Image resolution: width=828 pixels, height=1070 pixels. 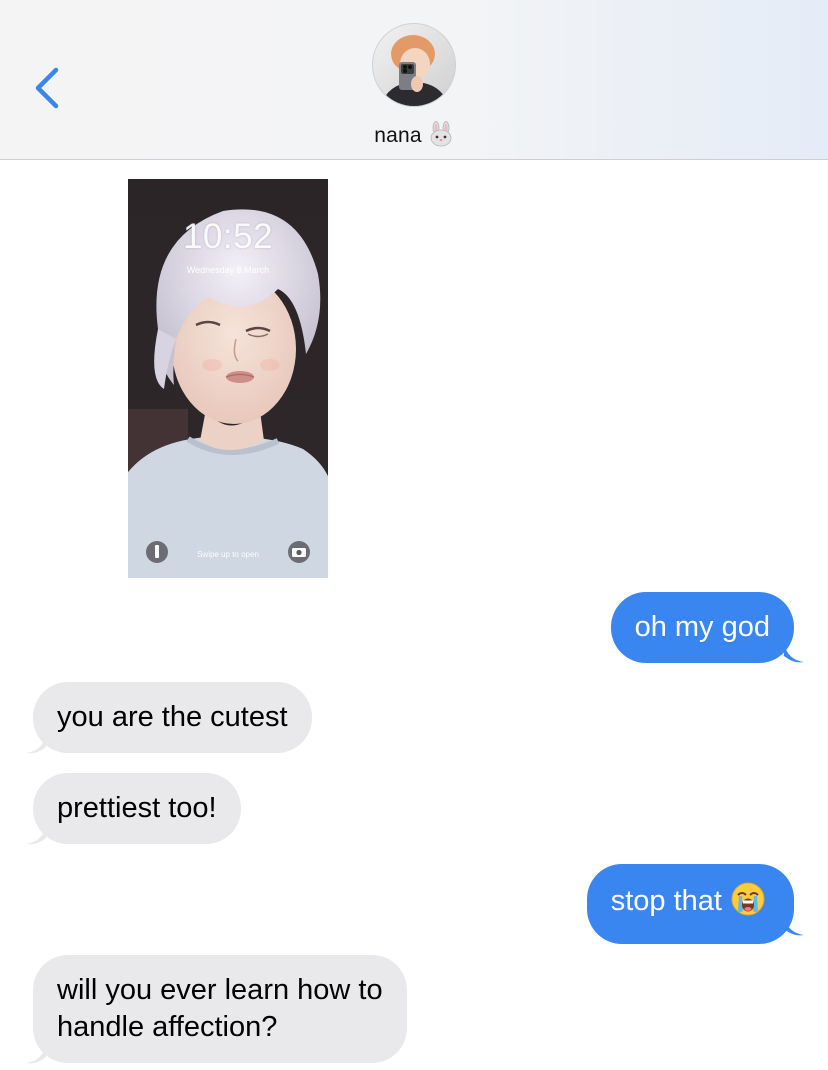 I want to click on conversation-header: nana, so click(x=414, y=80).